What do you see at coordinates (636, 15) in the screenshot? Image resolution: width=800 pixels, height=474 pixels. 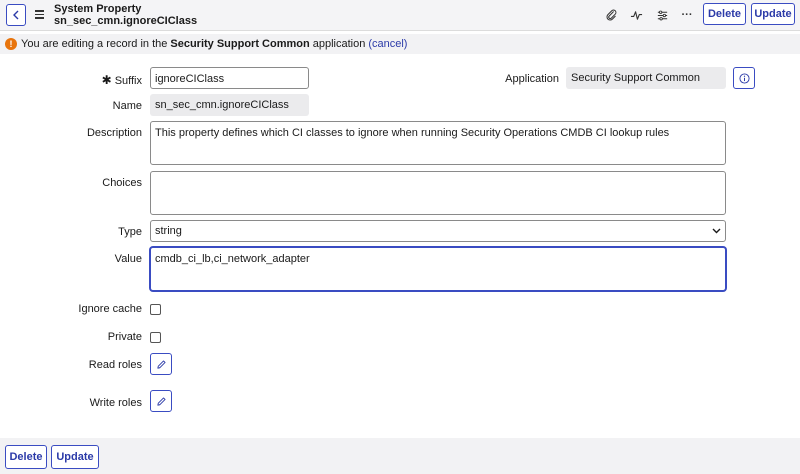 I see `activity-icon` at bounding box center [636, 15].